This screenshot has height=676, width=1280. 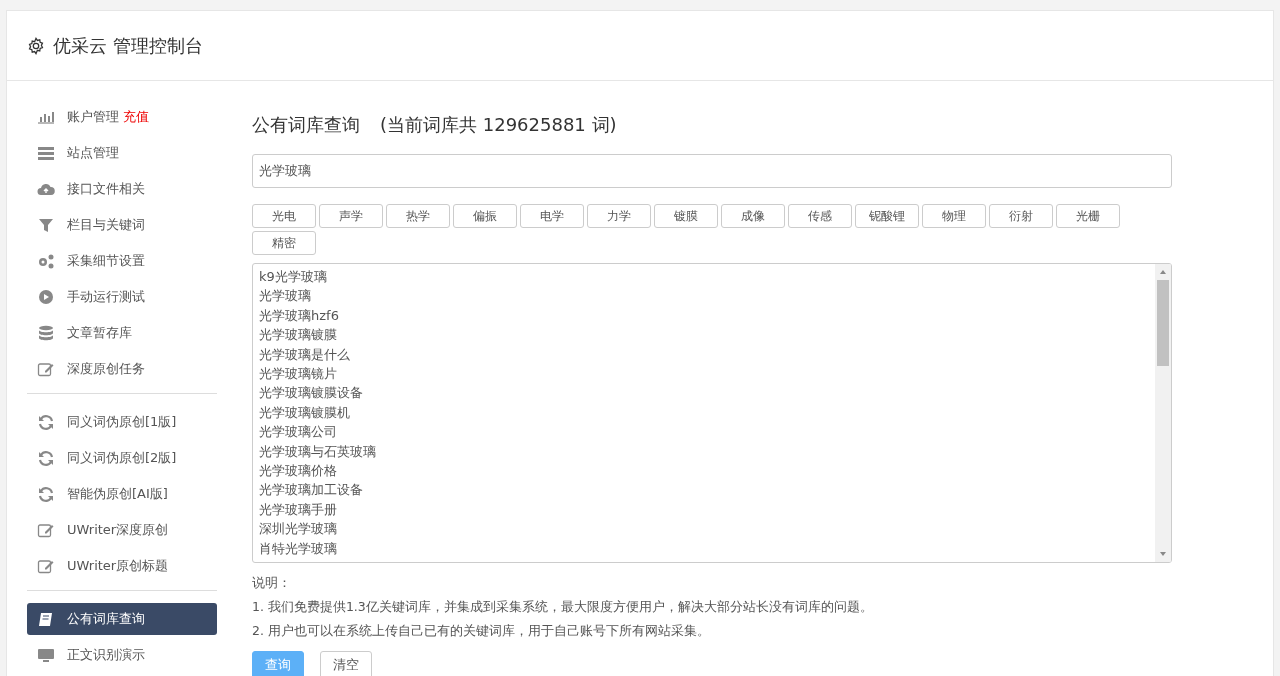 I want to click on app-title: 优采云 管理控制台, so click(x=128, y=46).